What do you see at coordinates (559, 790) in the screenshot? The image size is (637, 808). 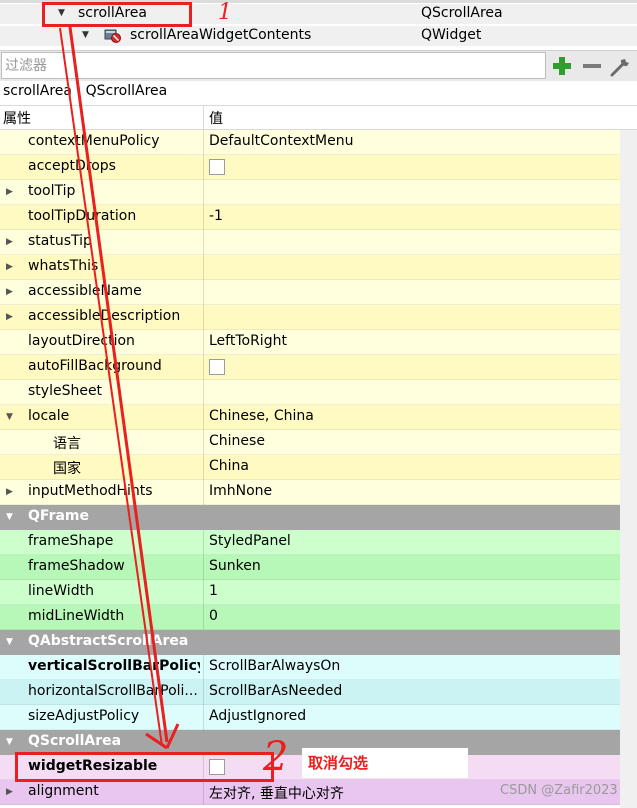 I see `watermark: CSDN @Zafir2023` at bounding box center [559, 790].